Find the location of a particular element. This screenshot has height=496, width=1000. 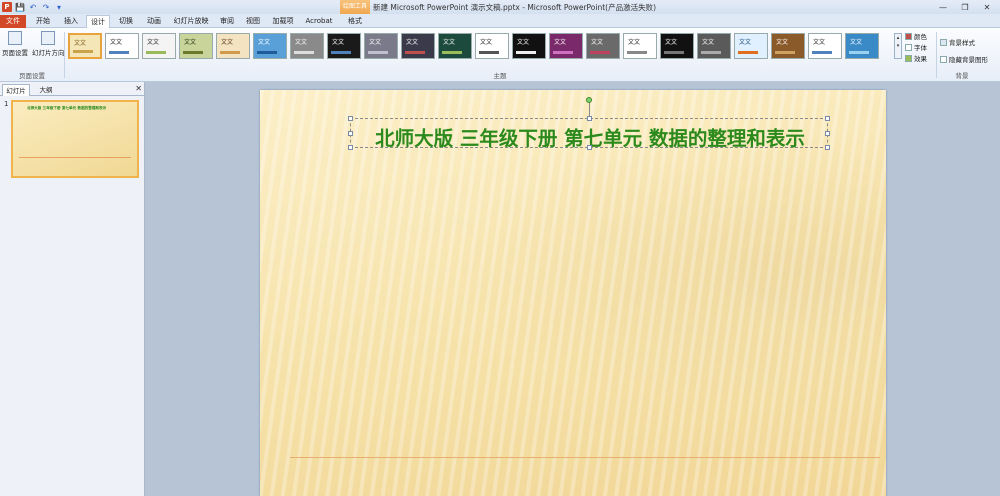

tab-file: 文件 is located at coordinates (13, 21).